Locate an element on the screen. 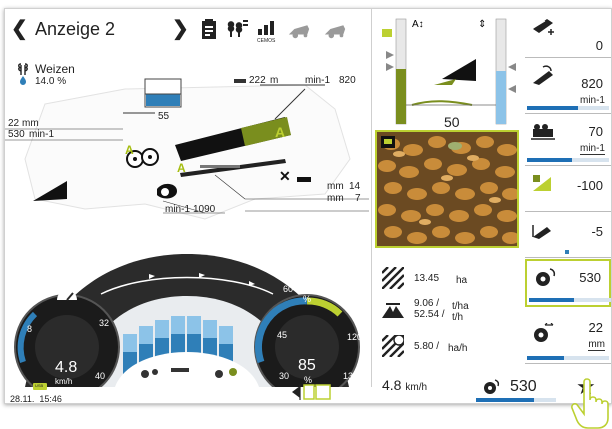 This screenshot has height=429, width=612. rotor-rpm-value: 530 is located at coordinates (16, 134).